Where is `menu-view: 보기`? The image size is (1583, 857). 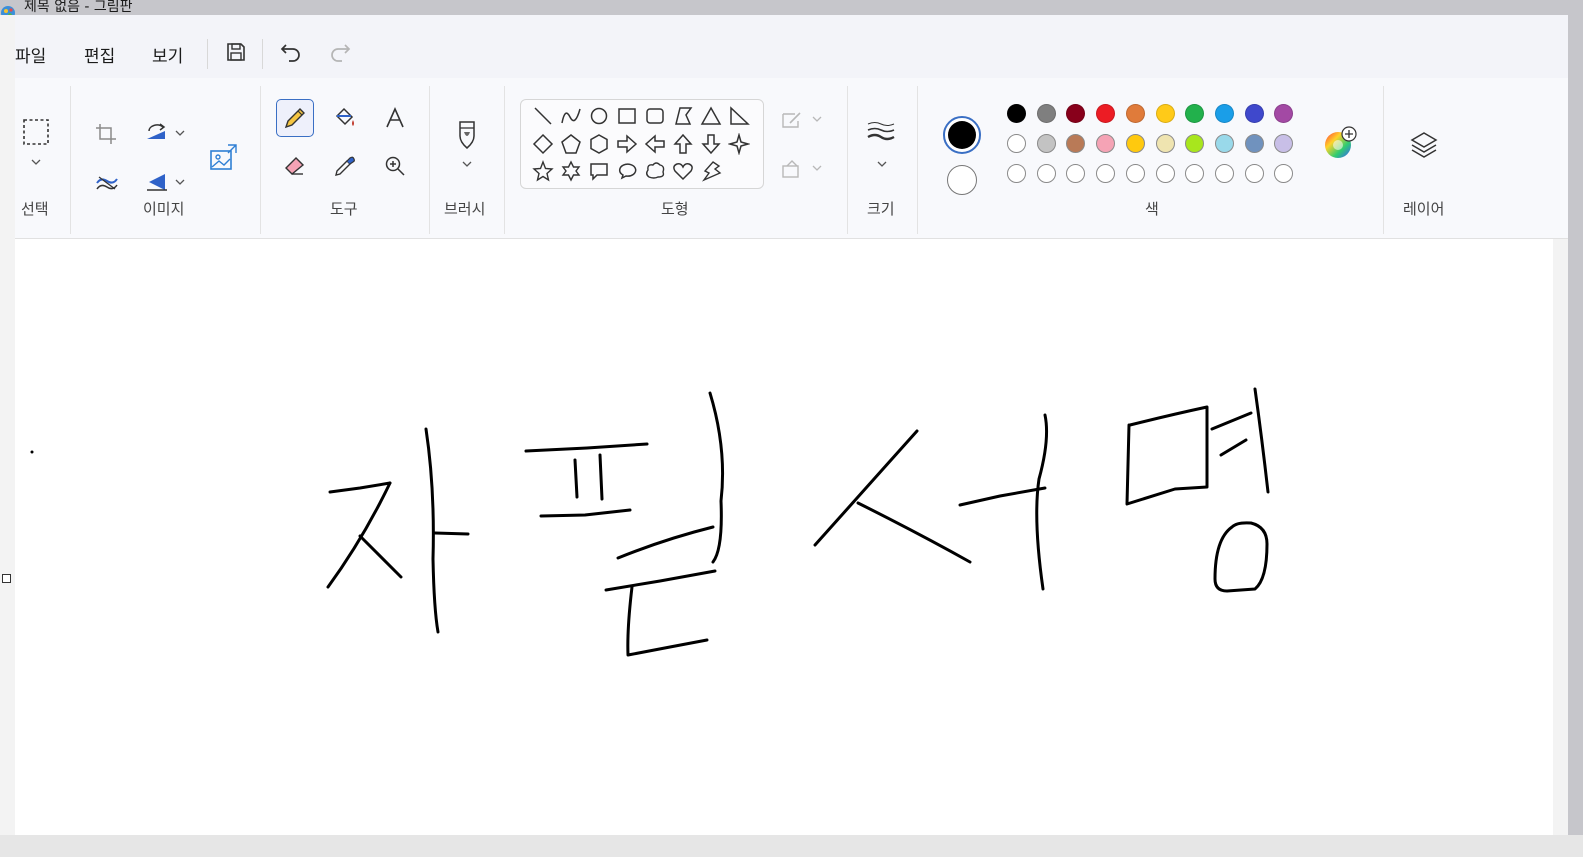 menu-view: 보기 is located at coordinates (167, 54).